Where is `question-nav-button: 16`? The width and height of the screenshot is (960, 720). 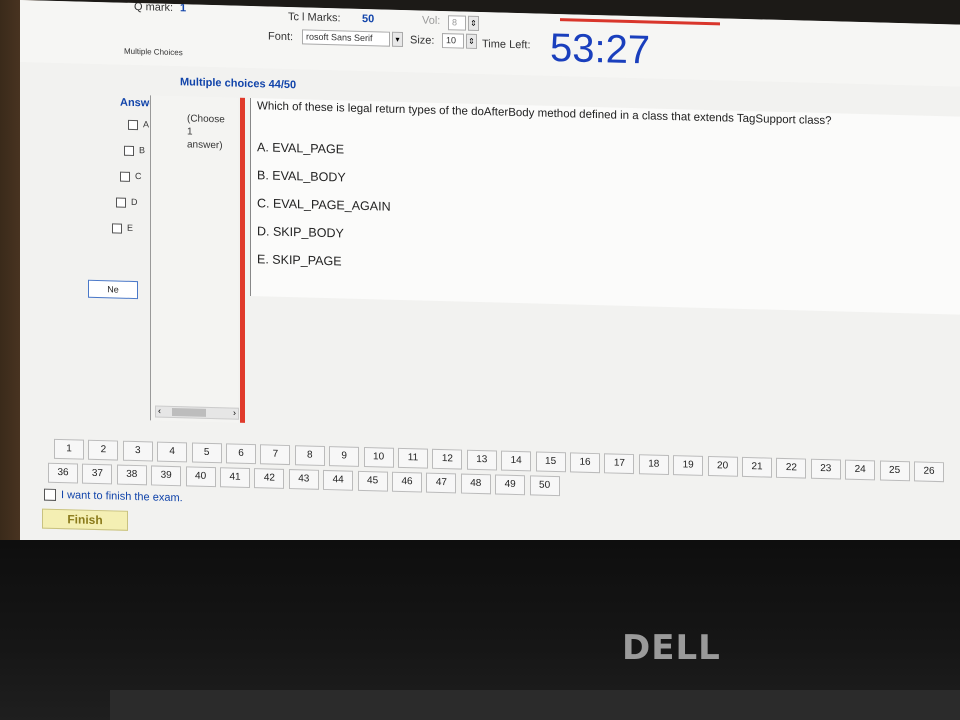 question-nav-button: 16 is located at coordinates (585, 463).